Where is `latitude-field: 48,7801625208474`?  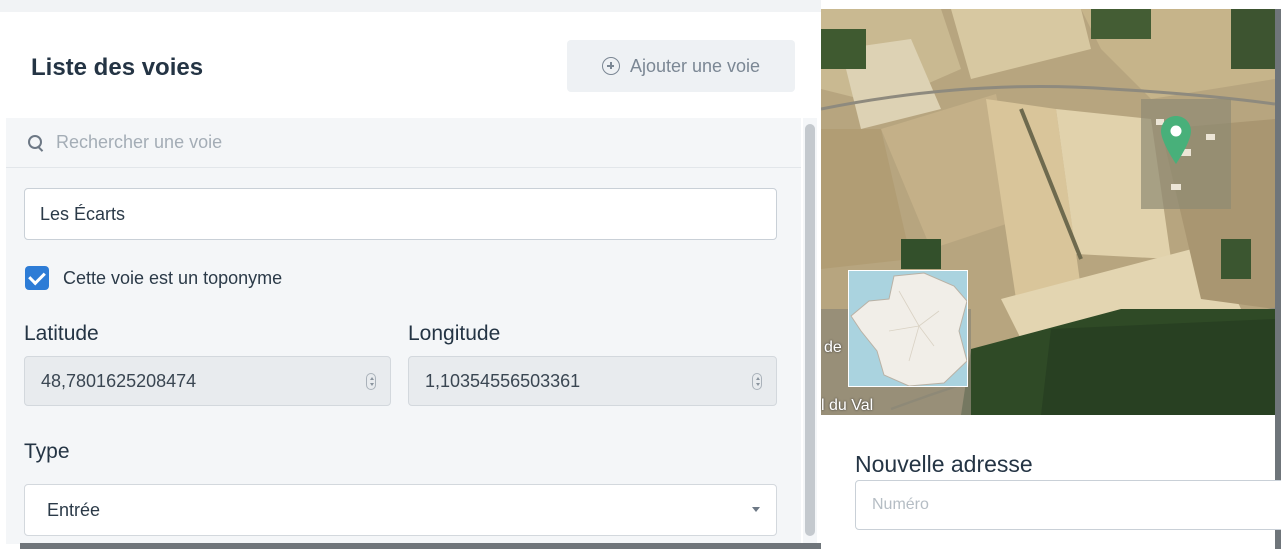 latitude-field: 48,7801625208474 is located at coordinates (207, 381).